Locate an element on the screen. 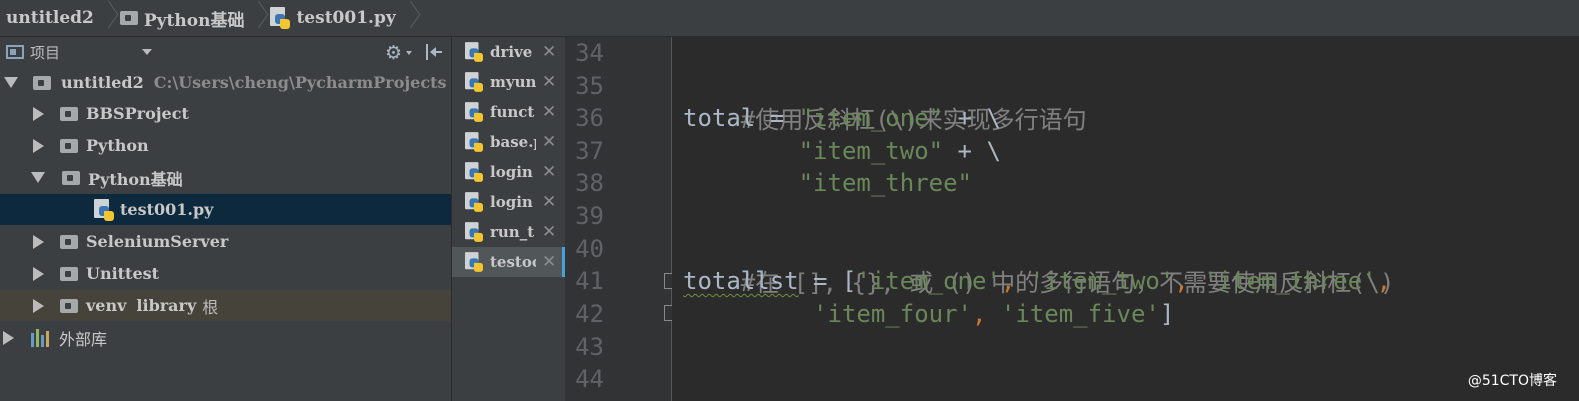 This screenshot has height=401, width=1579. code-text: = [ is located at coordinates (827, 281).